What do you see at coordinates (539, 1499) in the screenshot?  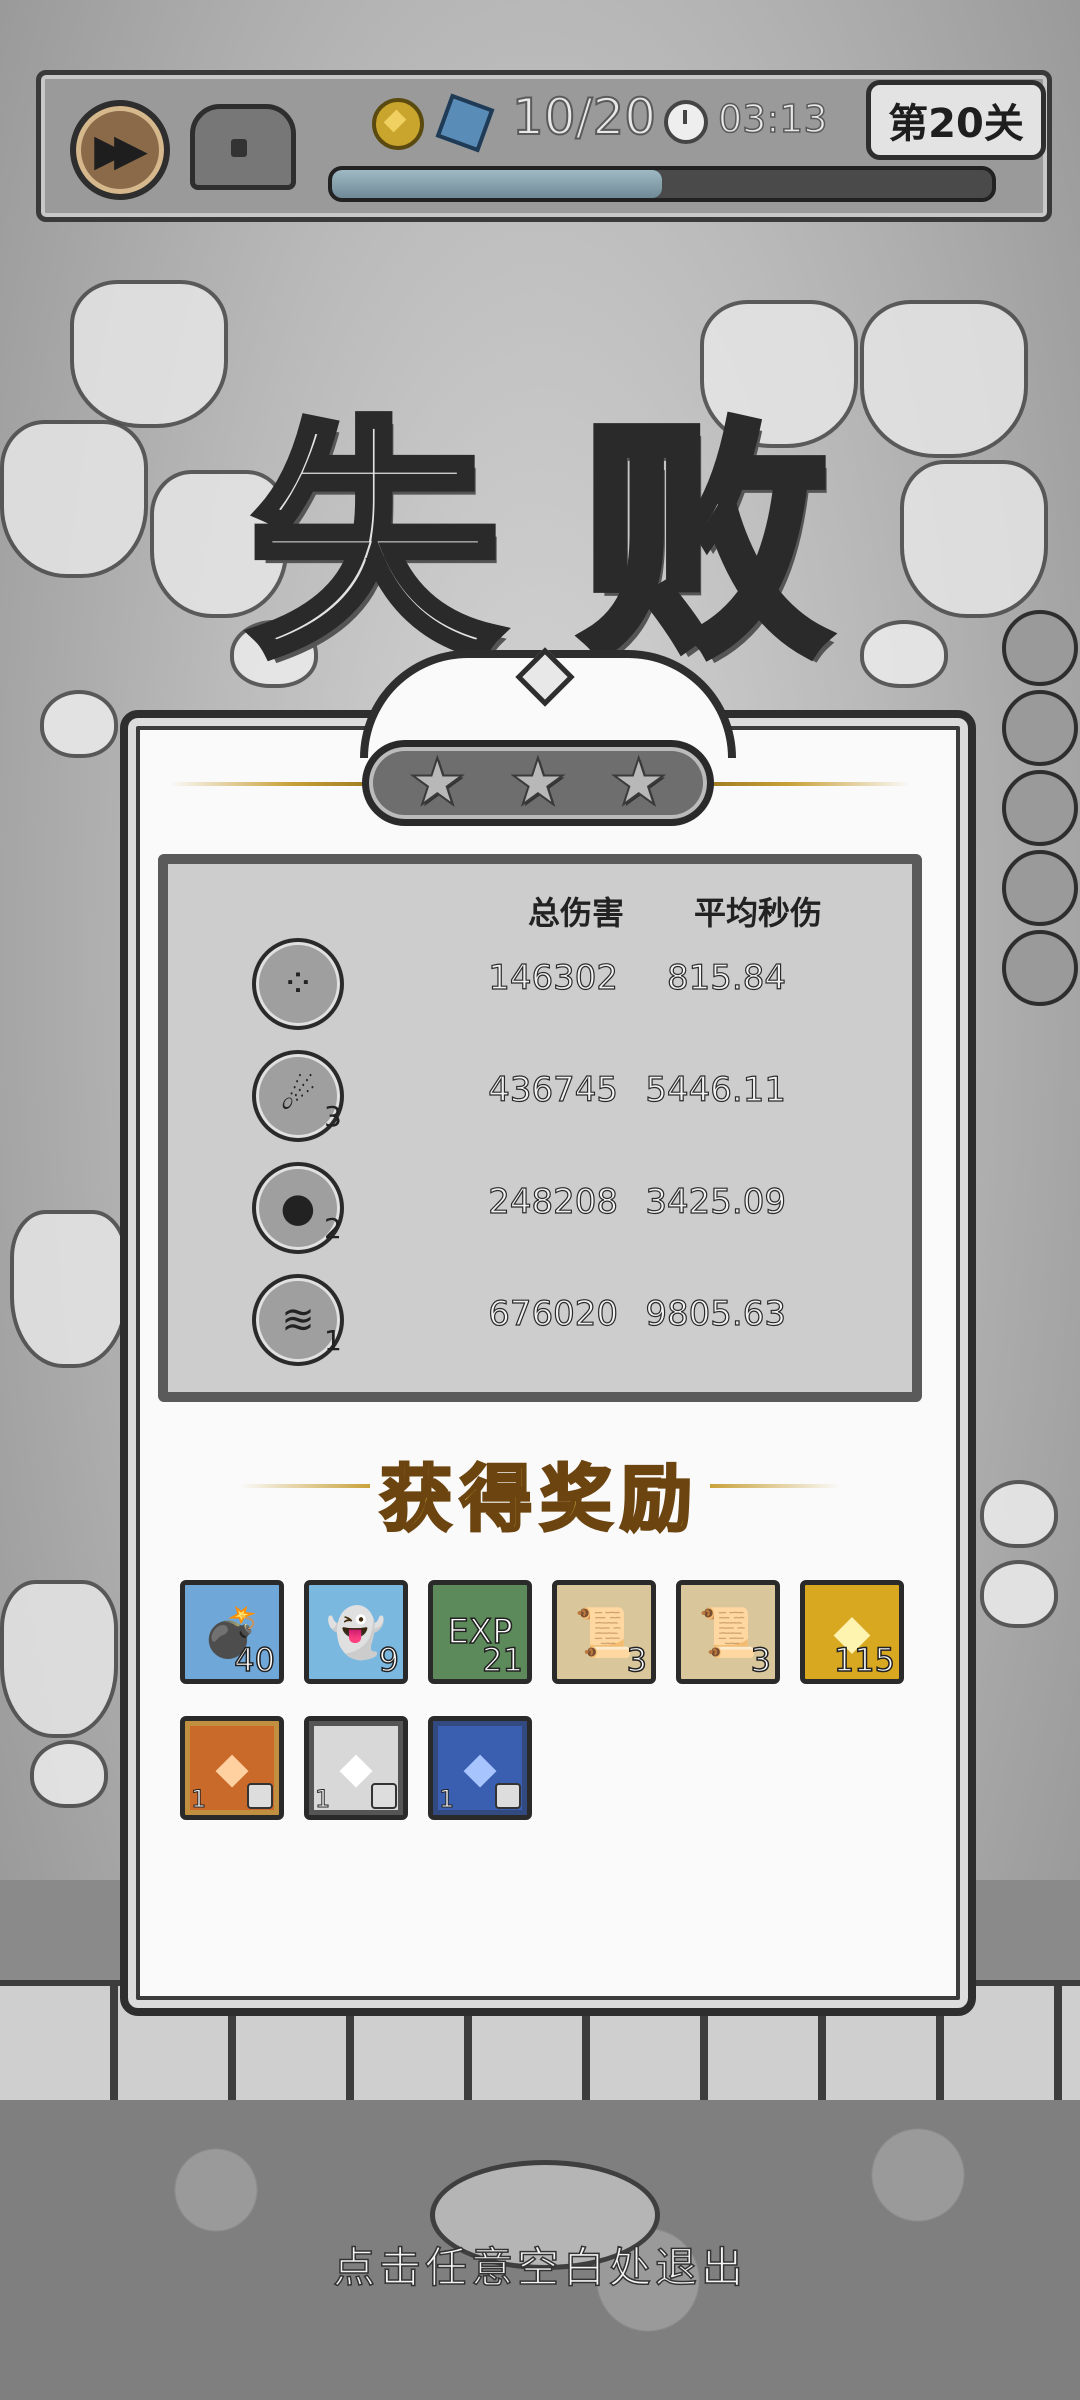 I see `rewards-title: 获得奖励` at bounding box center [539, 1499].